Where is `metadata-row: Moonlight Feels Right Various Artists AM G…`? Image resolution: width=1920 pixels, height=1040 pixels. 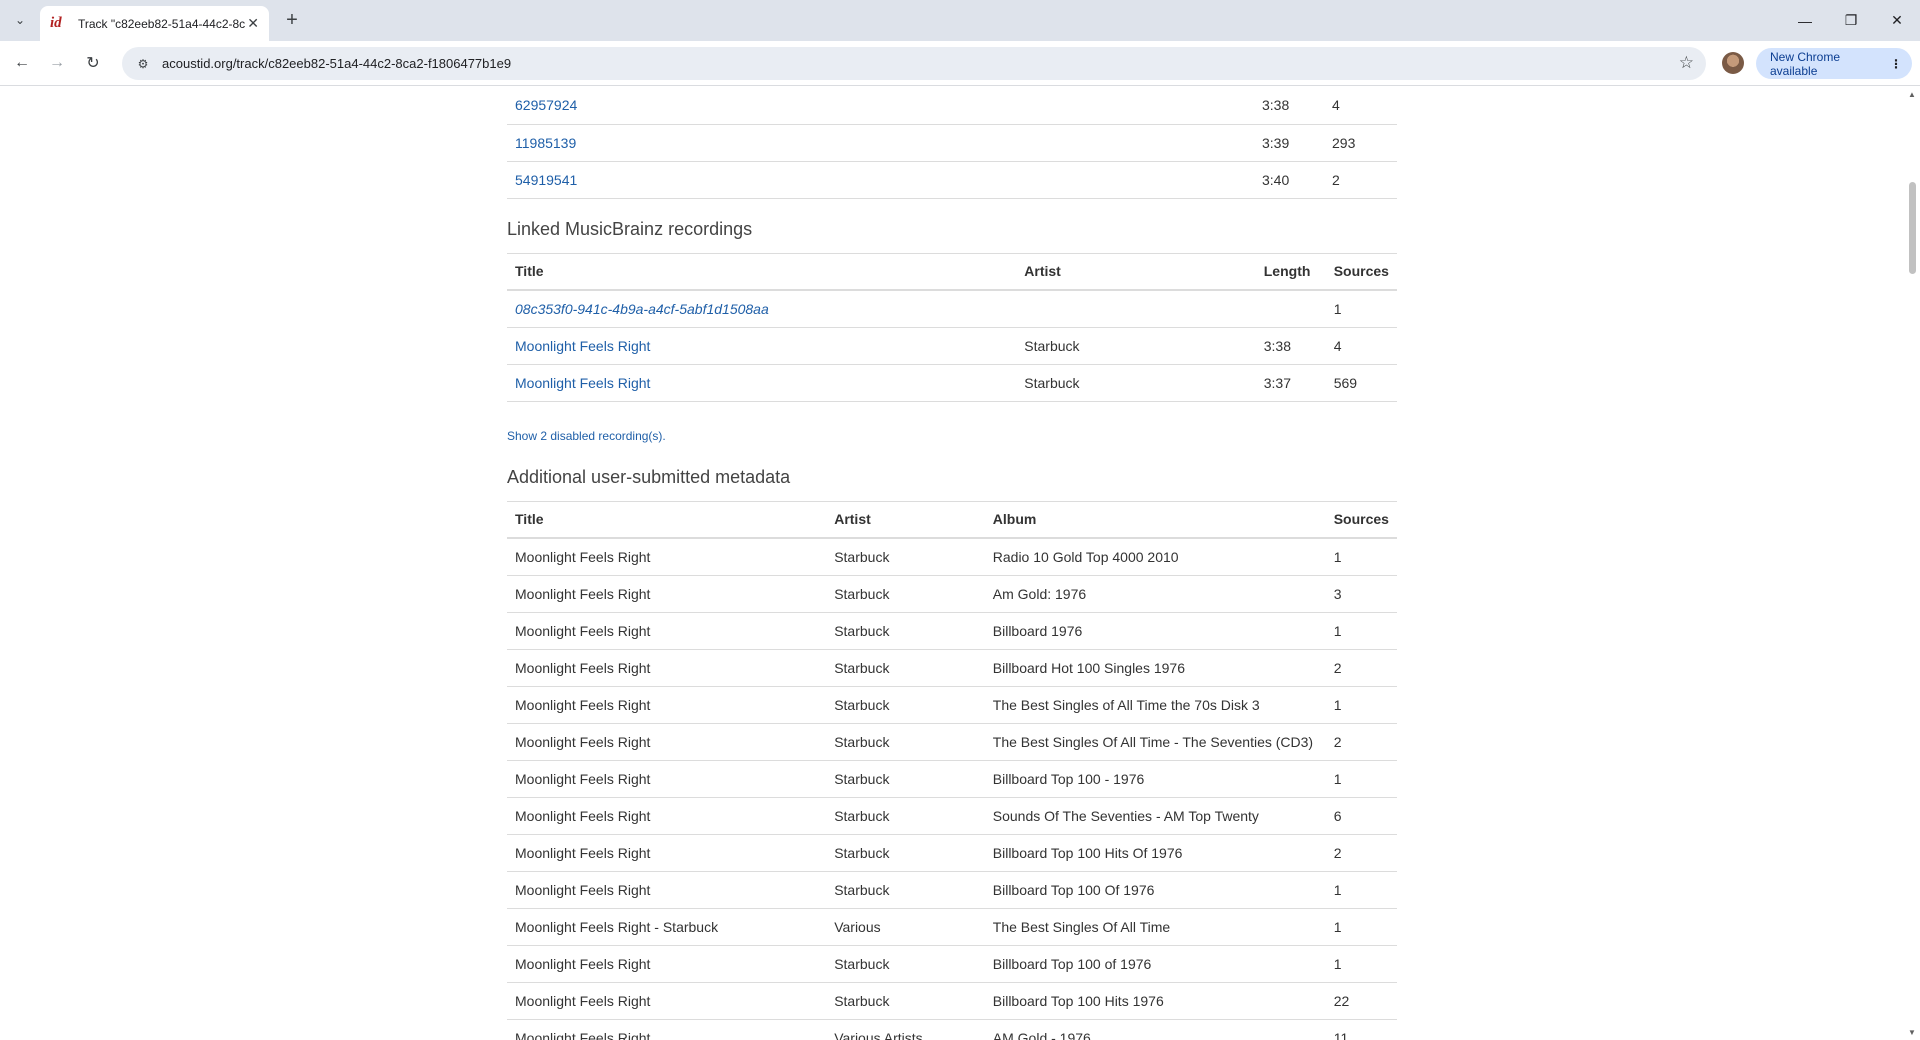 metadata-row: Moonlight Feels Right Various Artists AM G… is located at coordinates (952, 1029).